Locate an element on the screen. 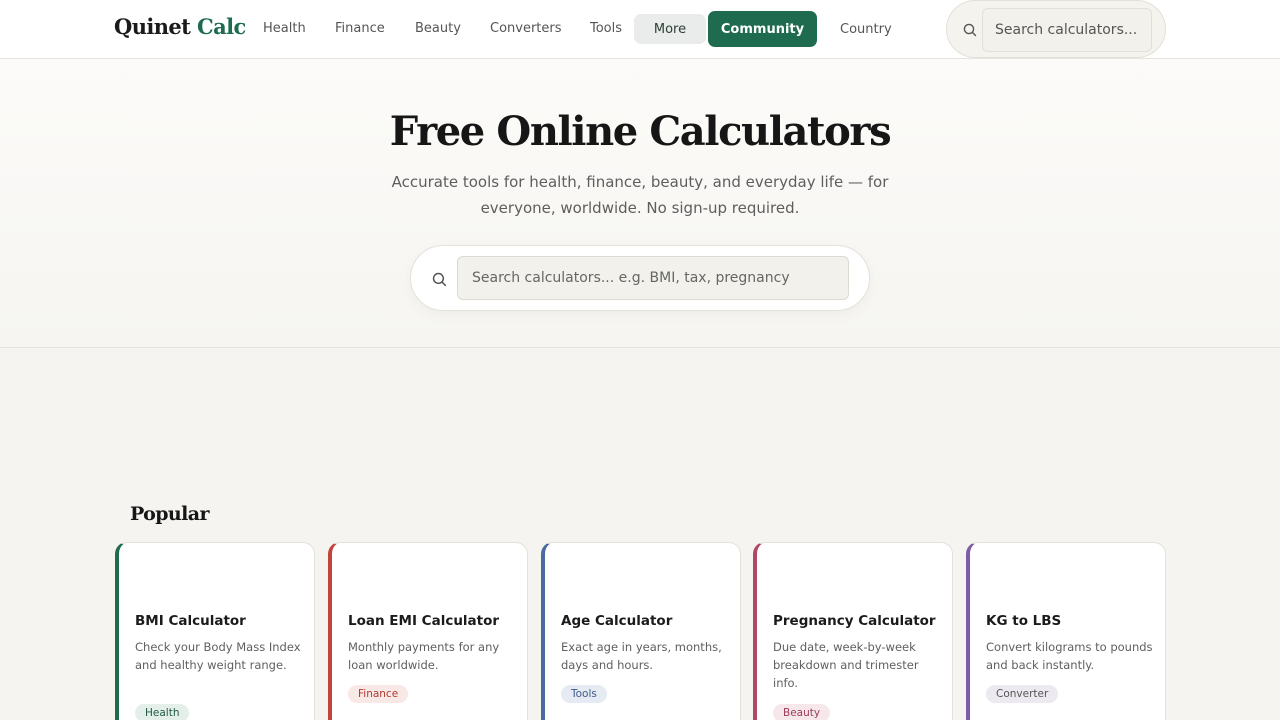 The image size is (1280, 720). hero-search-input is located at coordinates (653, 278).